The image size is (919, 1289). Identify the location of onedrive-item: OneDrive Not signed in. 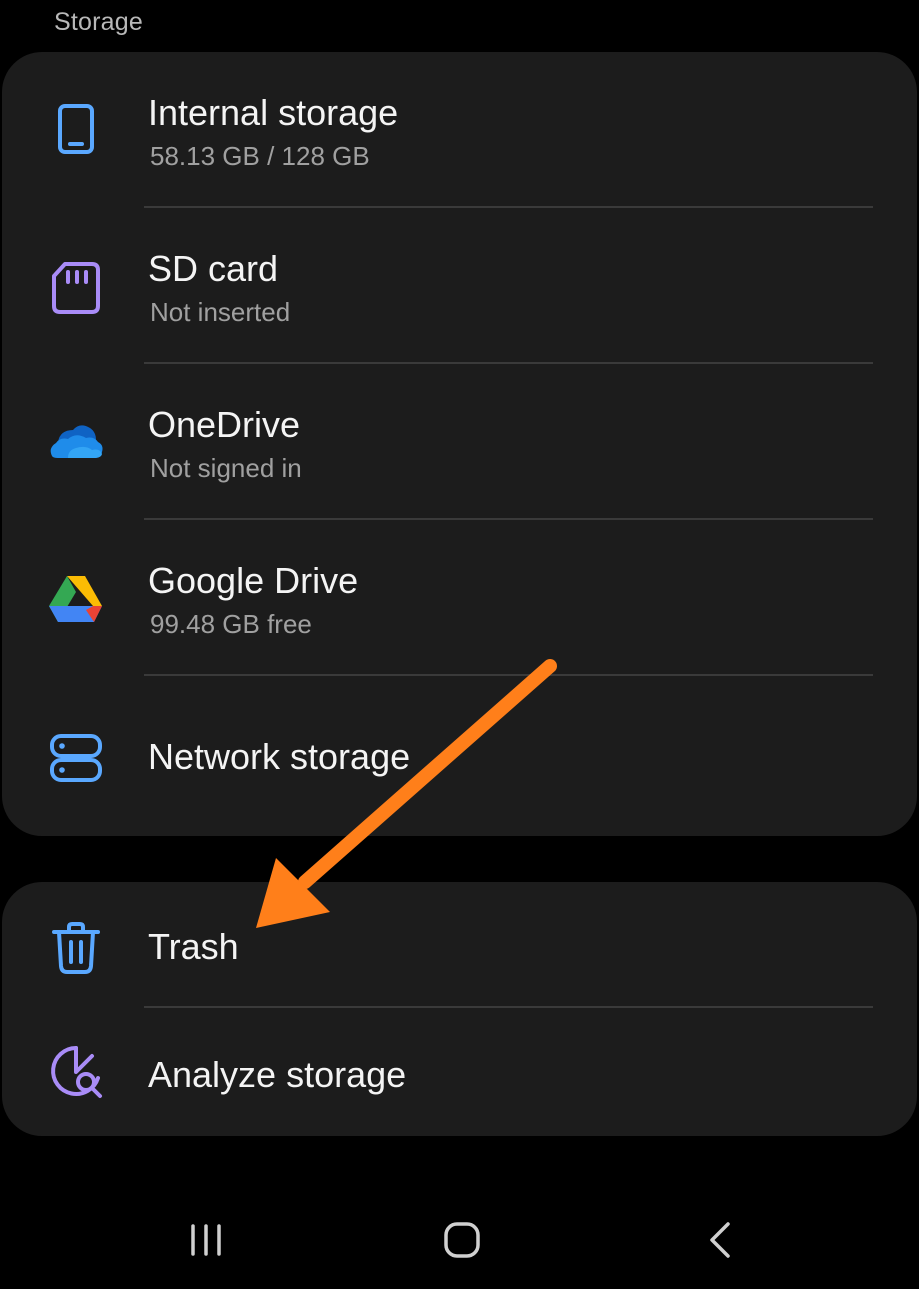
(459, 442).